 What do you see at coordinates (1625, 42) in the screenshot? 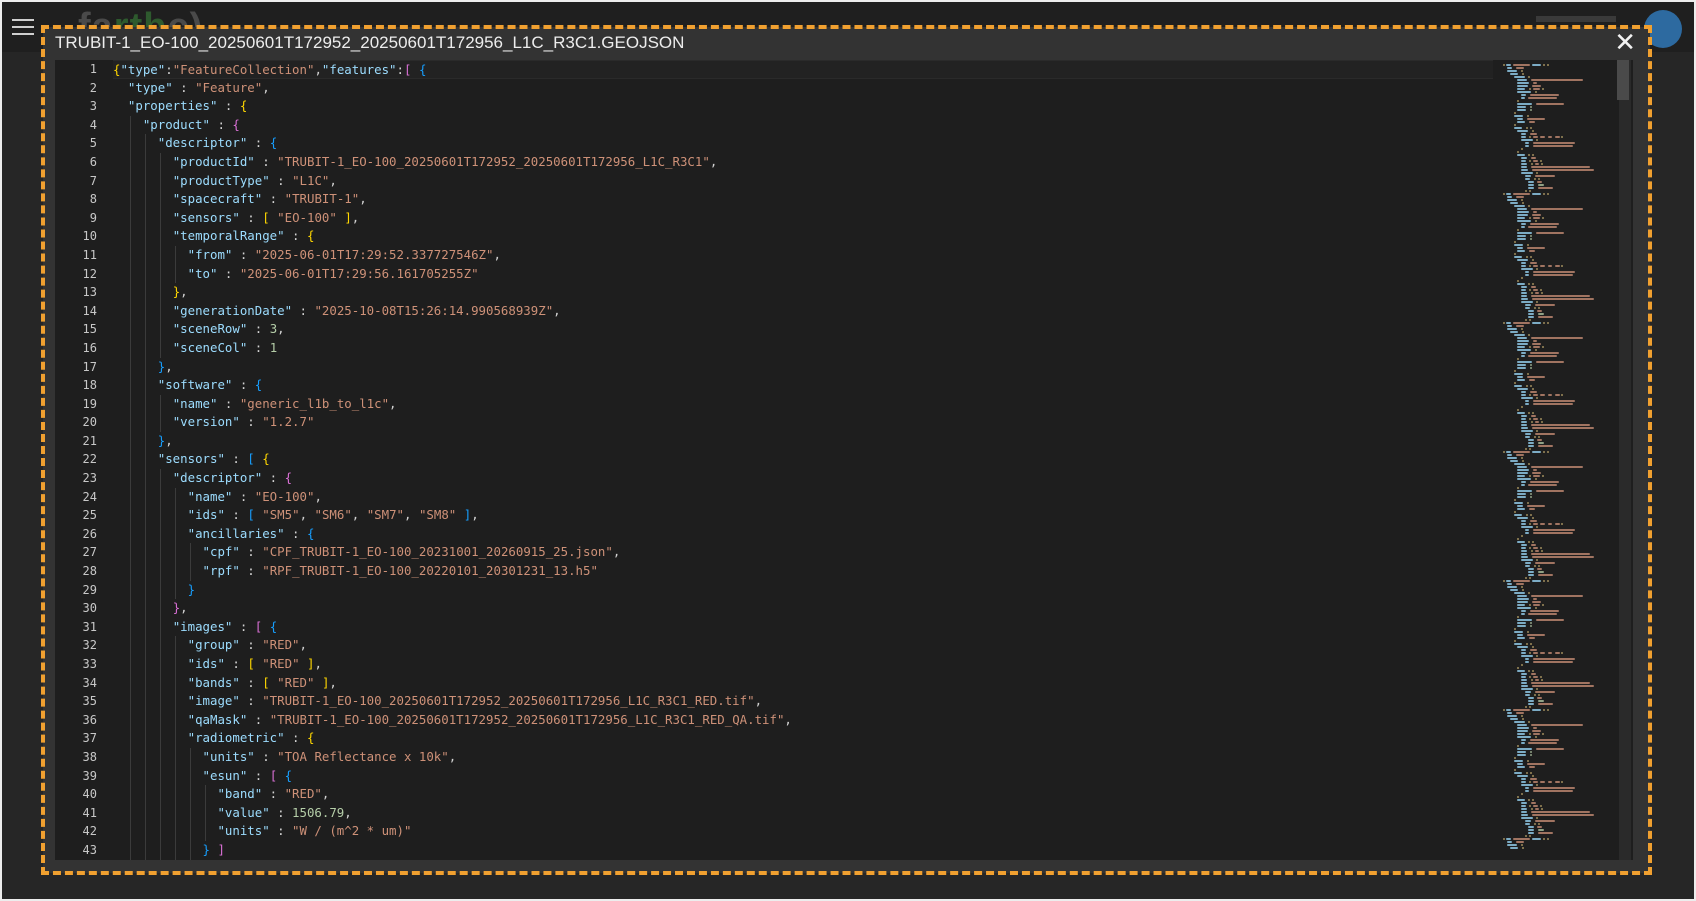
I see `close-icon: ✕` at bounding box center [1625, 42].